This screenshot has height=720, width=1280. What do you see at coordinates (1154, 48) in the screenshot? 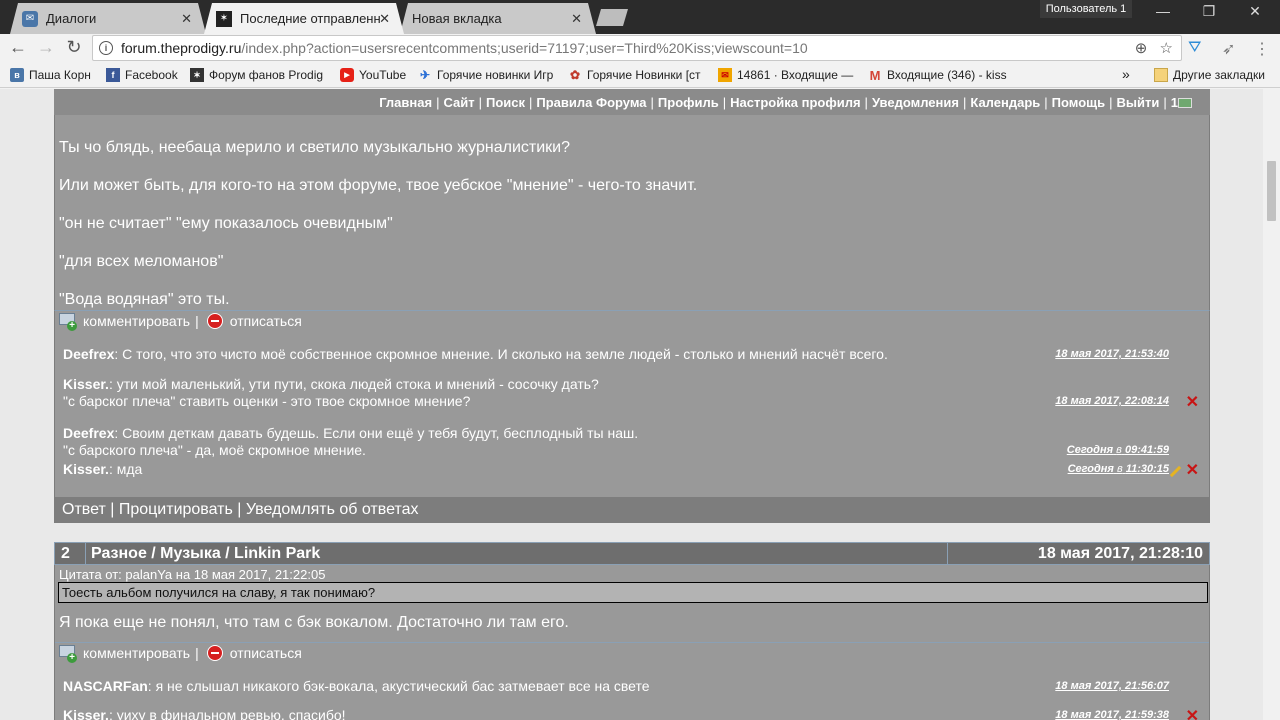
I see `omnibox-icons: ⊕ ☆` at bounding box center [1154, 48].